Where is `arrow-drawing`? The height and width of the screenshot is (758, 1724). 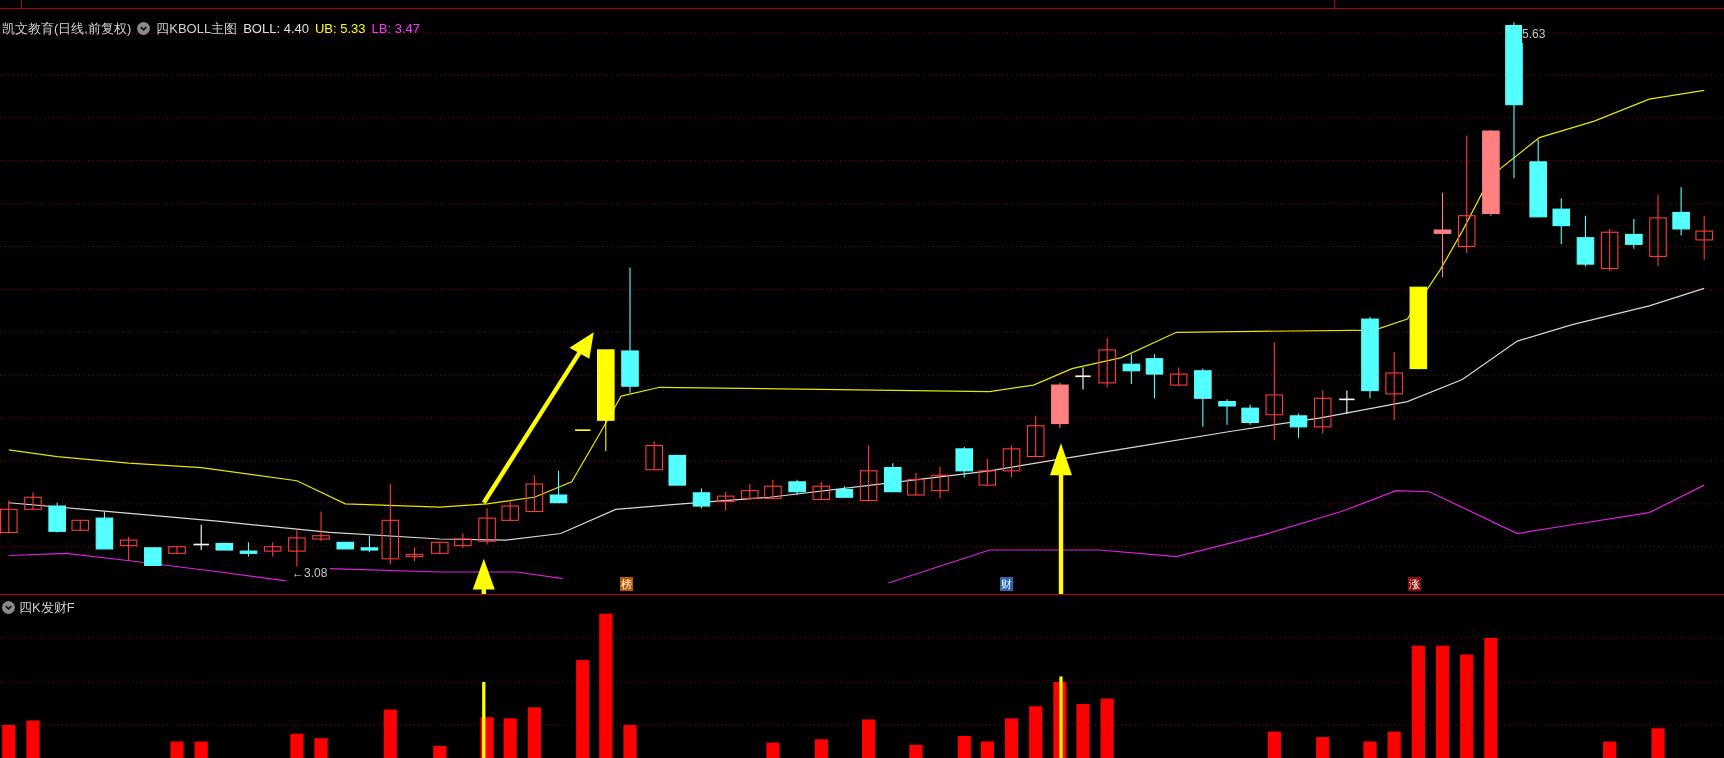 arrow-drawing is located at coordinates (483, 576).